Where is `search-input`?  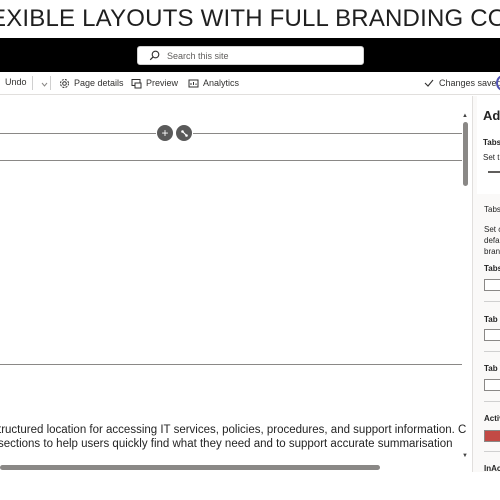 search-input is located at coordinates (257, 55).